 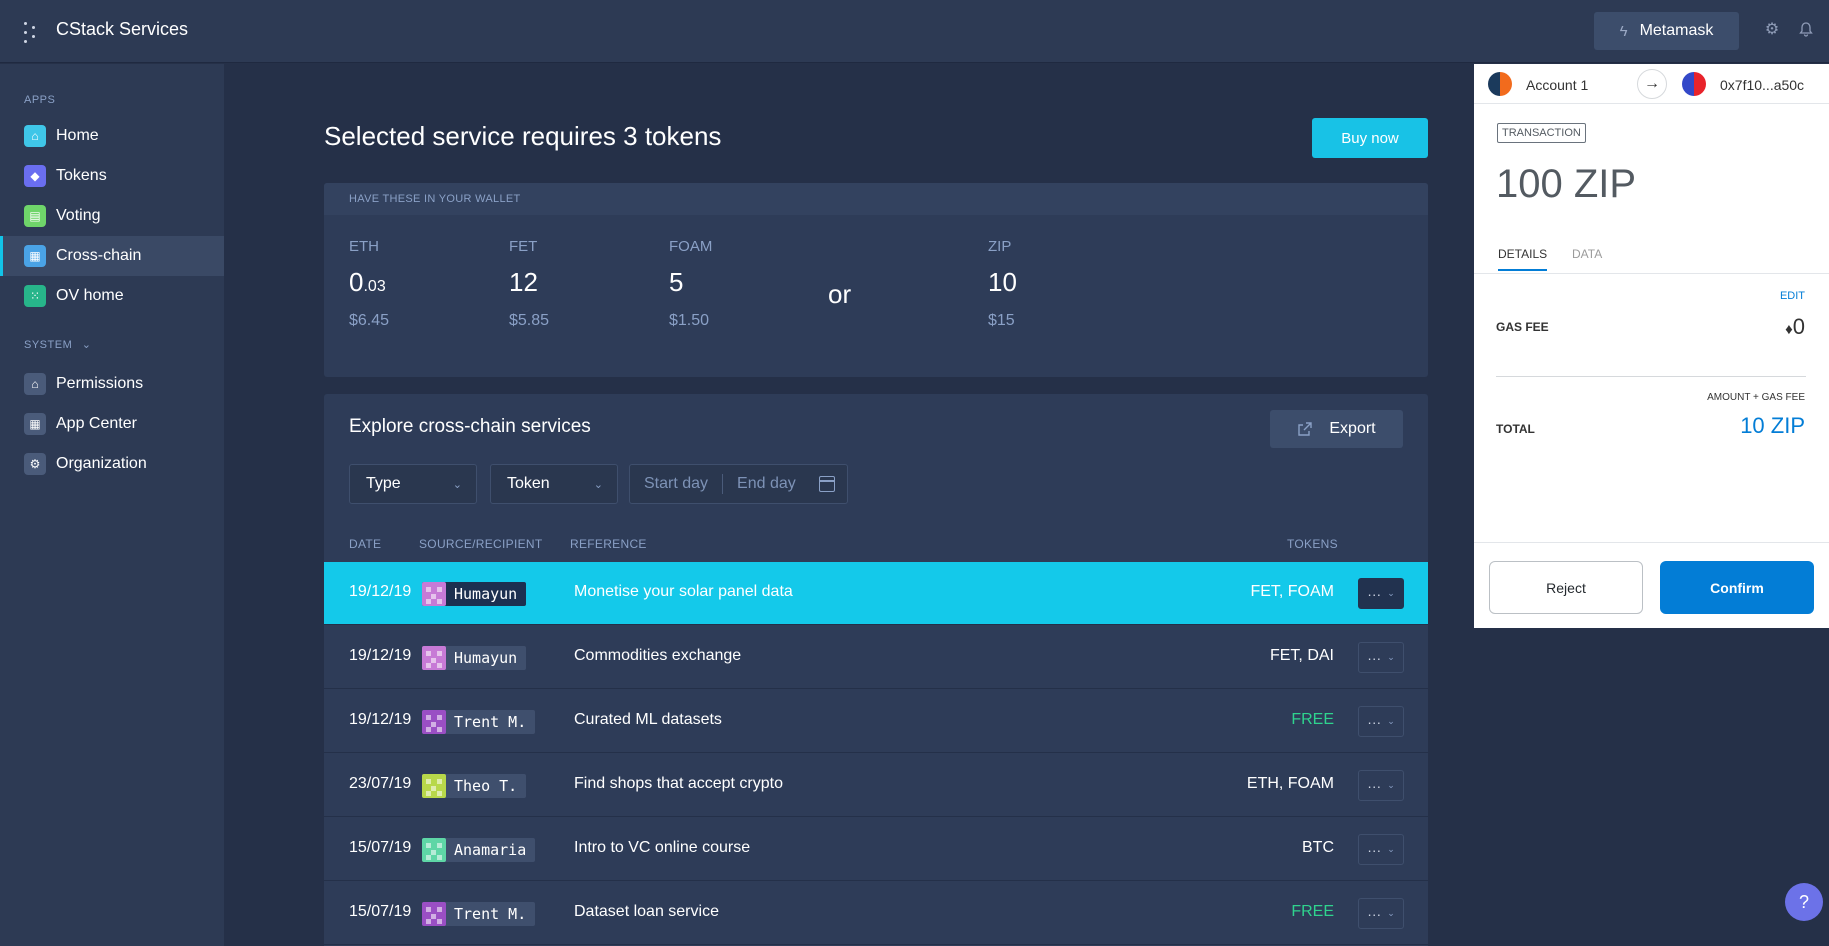 I want to click on export-button: Export, so click(x=1336, y=429).